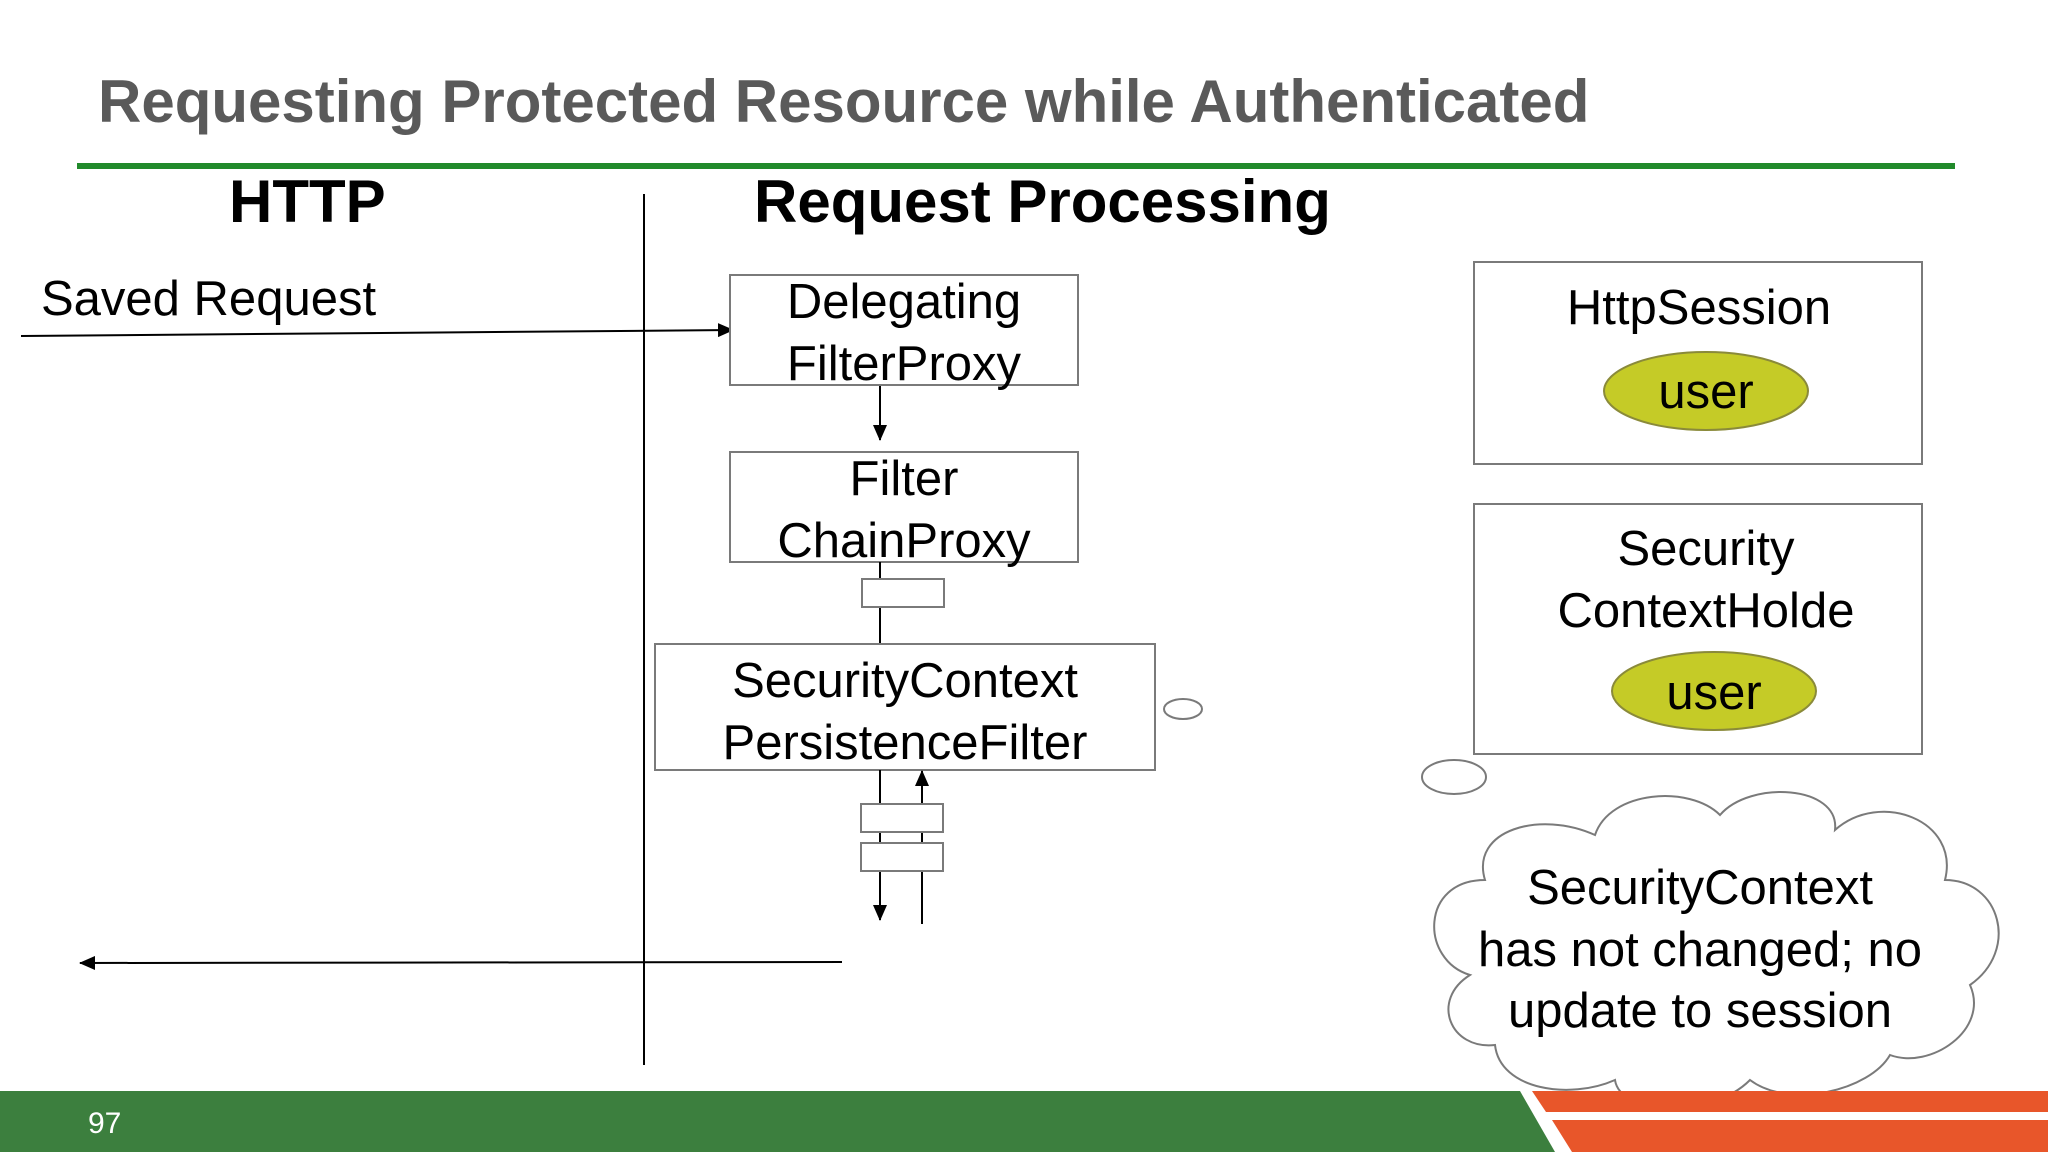  I want to click on delegating-filter-proxy-line2: FilterProxy, so click(904, 364).